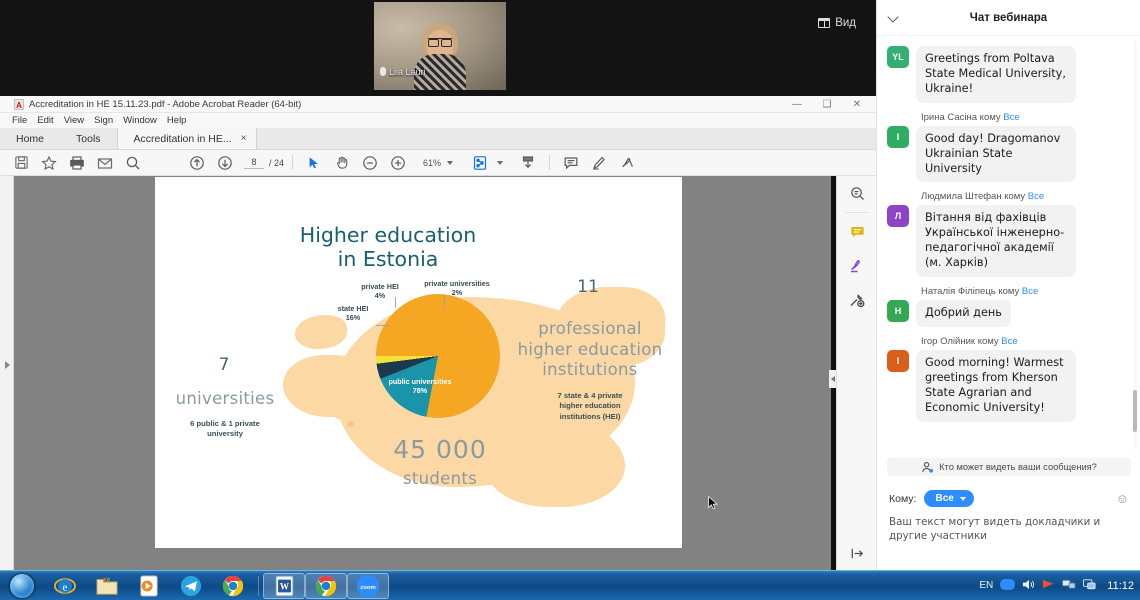 Image resolution: width=1140 pixels, height=600 pixels. Describe the element at coordinates (1009, 467) in the screenshot. I see `chat-privacy-notice: Кто может видеть ваши сообщения?` at that location.